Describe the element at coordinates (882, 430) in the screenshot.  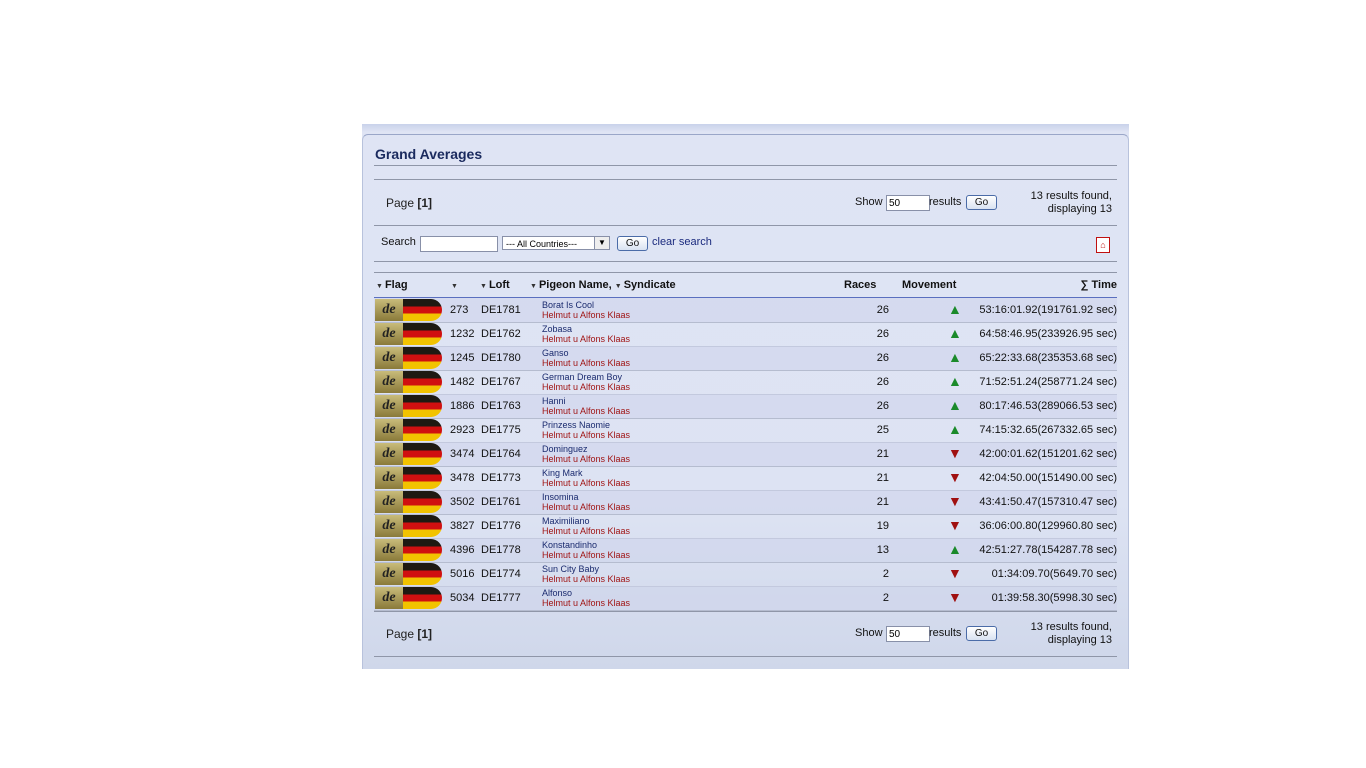
I see `races-cell: 25` at that location.